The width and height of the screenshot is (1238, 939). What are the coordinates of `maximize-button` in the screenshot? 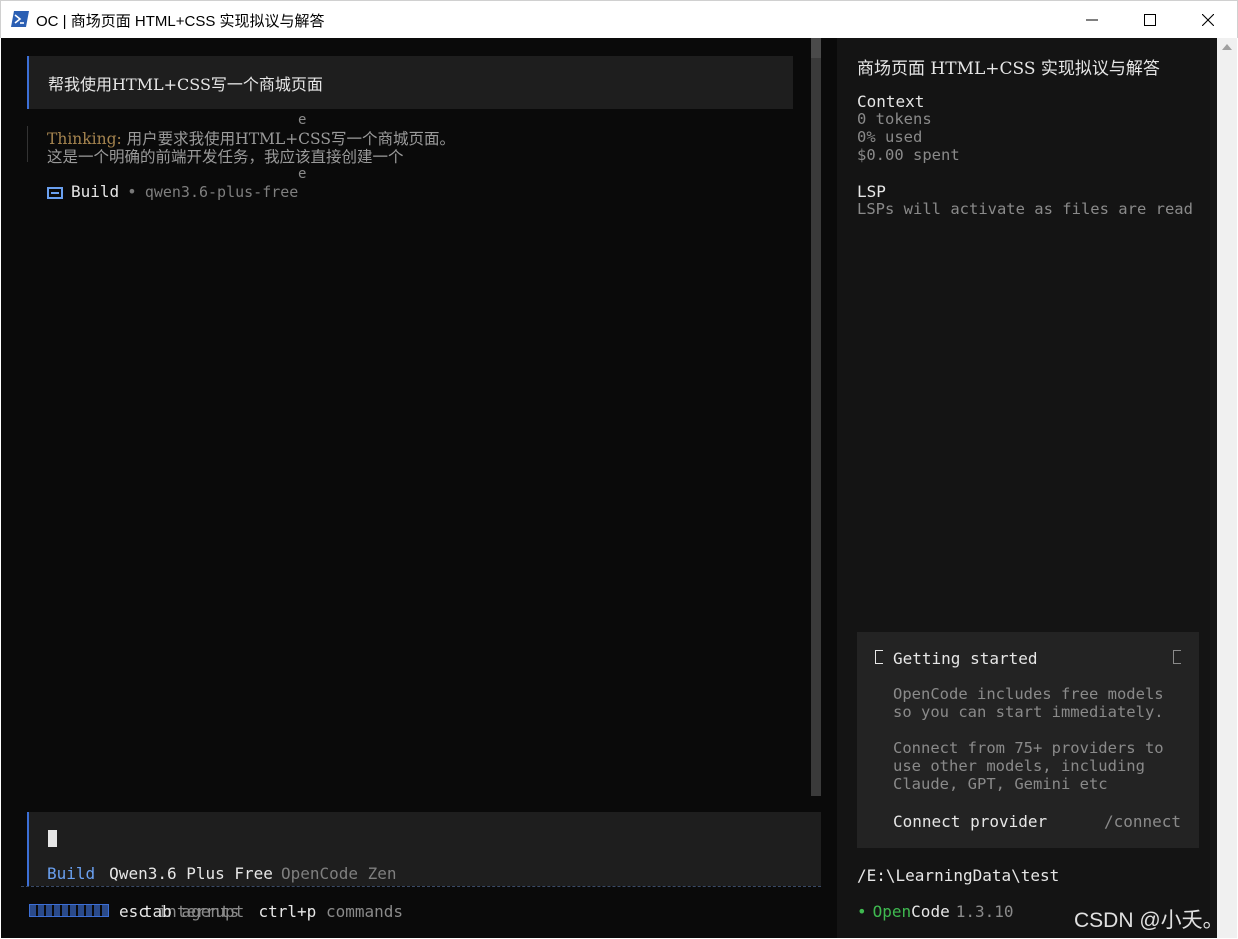 It's located at (1150, 20).